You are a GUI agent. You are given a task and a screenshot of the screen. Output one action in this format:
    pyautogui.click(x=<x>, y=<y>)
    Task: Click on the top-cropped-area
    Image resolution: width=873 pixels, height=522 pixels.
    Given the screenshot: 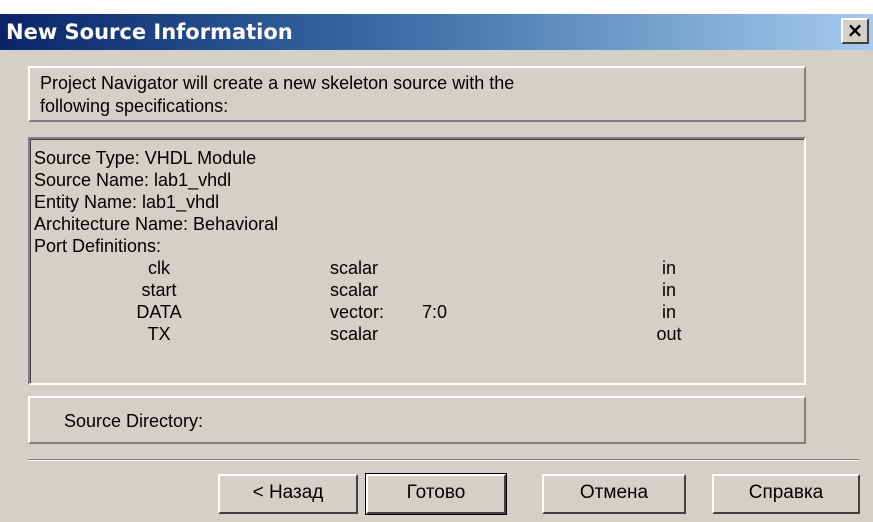 What is the action you would take?
    pyautogui.click(x=436, y=7)
    